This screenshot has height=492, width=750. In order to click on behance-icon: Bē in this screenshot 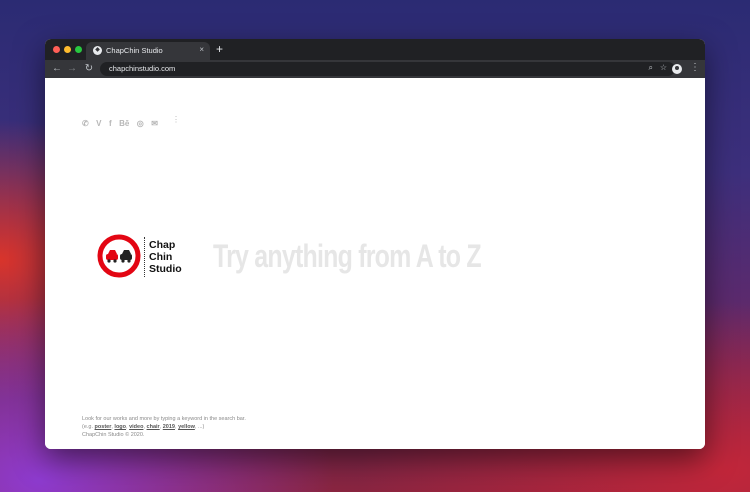, I will do `click(124, 123)`.